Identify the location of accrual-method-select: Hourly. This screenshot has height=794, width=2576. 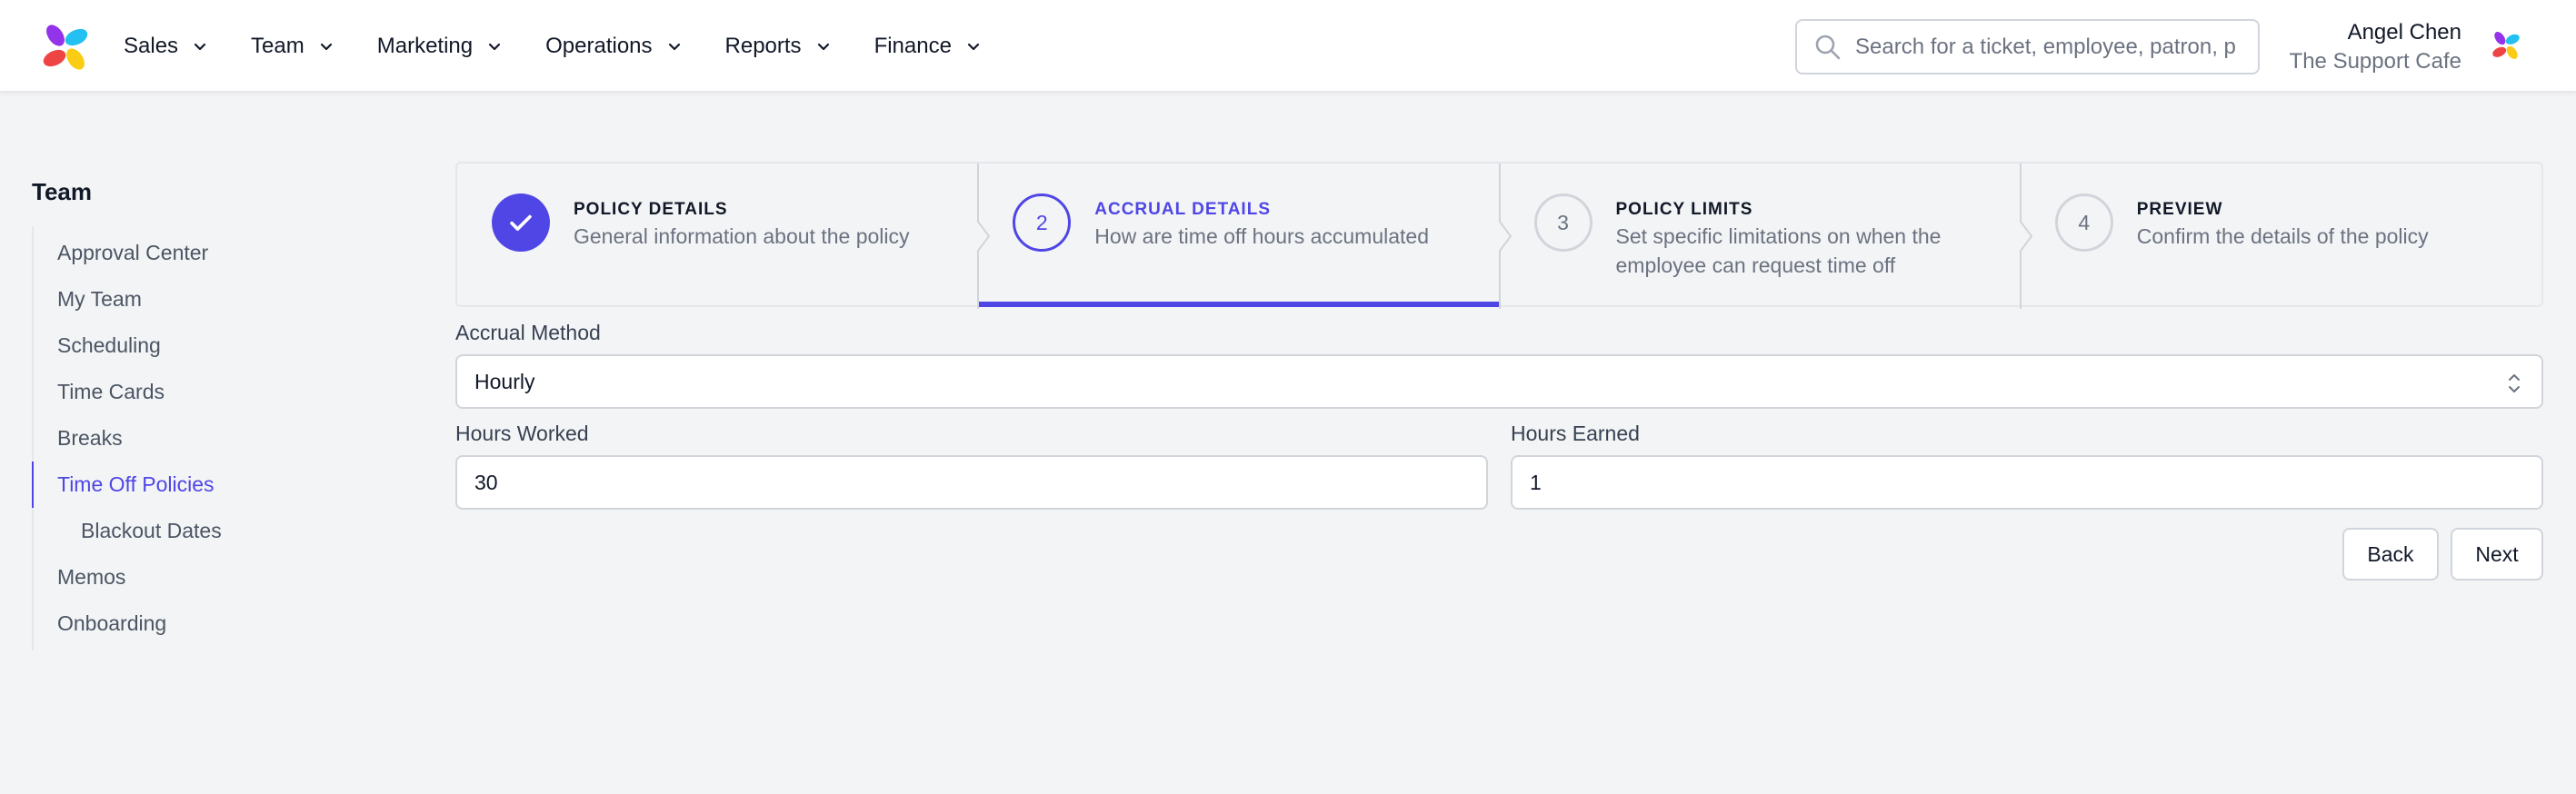
(1499, 381).